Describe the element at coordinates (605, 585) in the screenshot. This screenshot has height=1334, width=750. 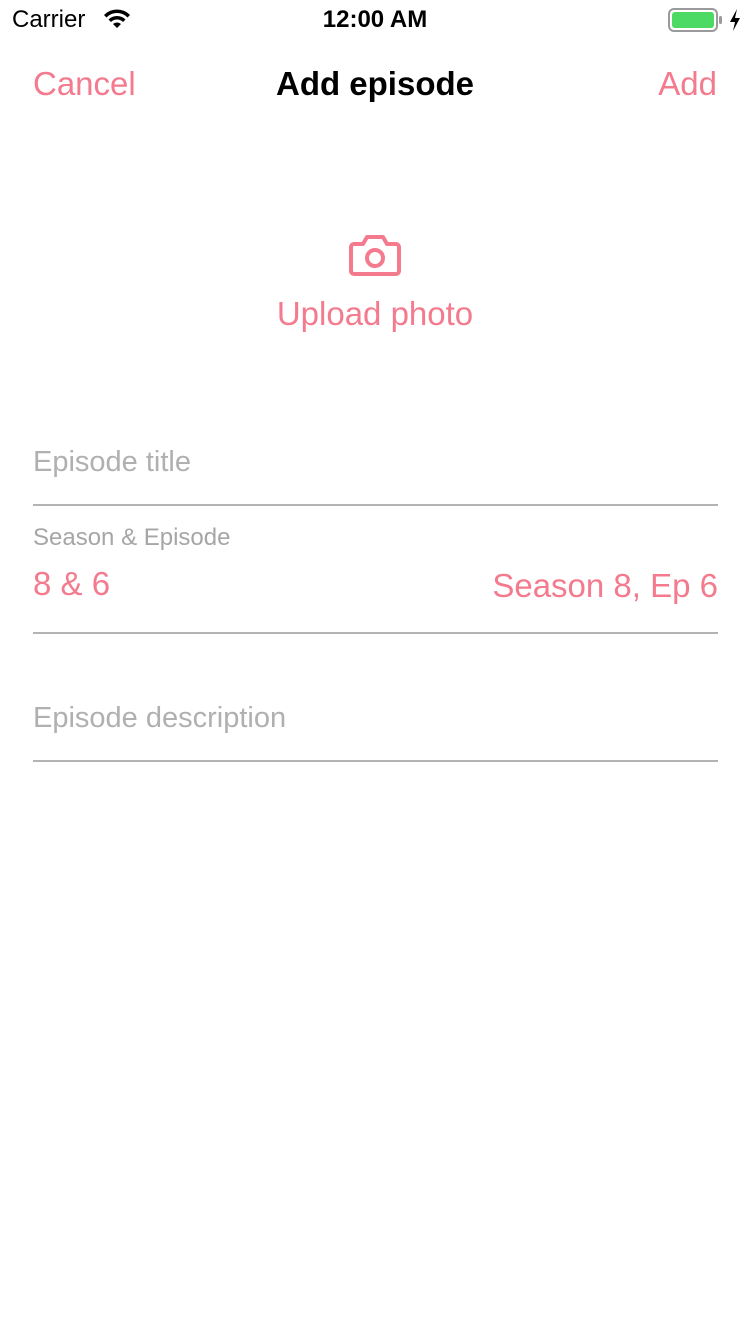
I see `season-episode-summary: Season 8, Ep 6` at that location.